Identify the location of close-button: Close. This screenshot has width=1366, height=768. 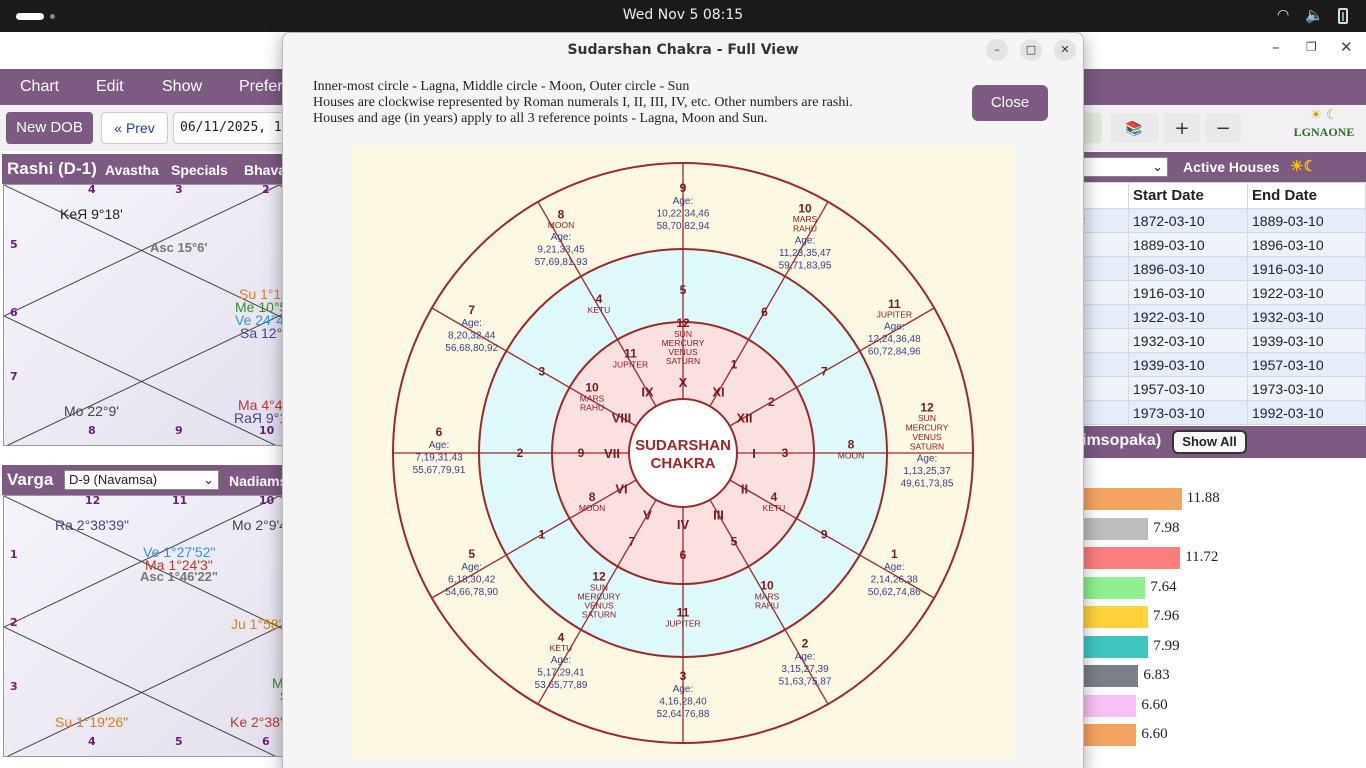
(1010, 103).